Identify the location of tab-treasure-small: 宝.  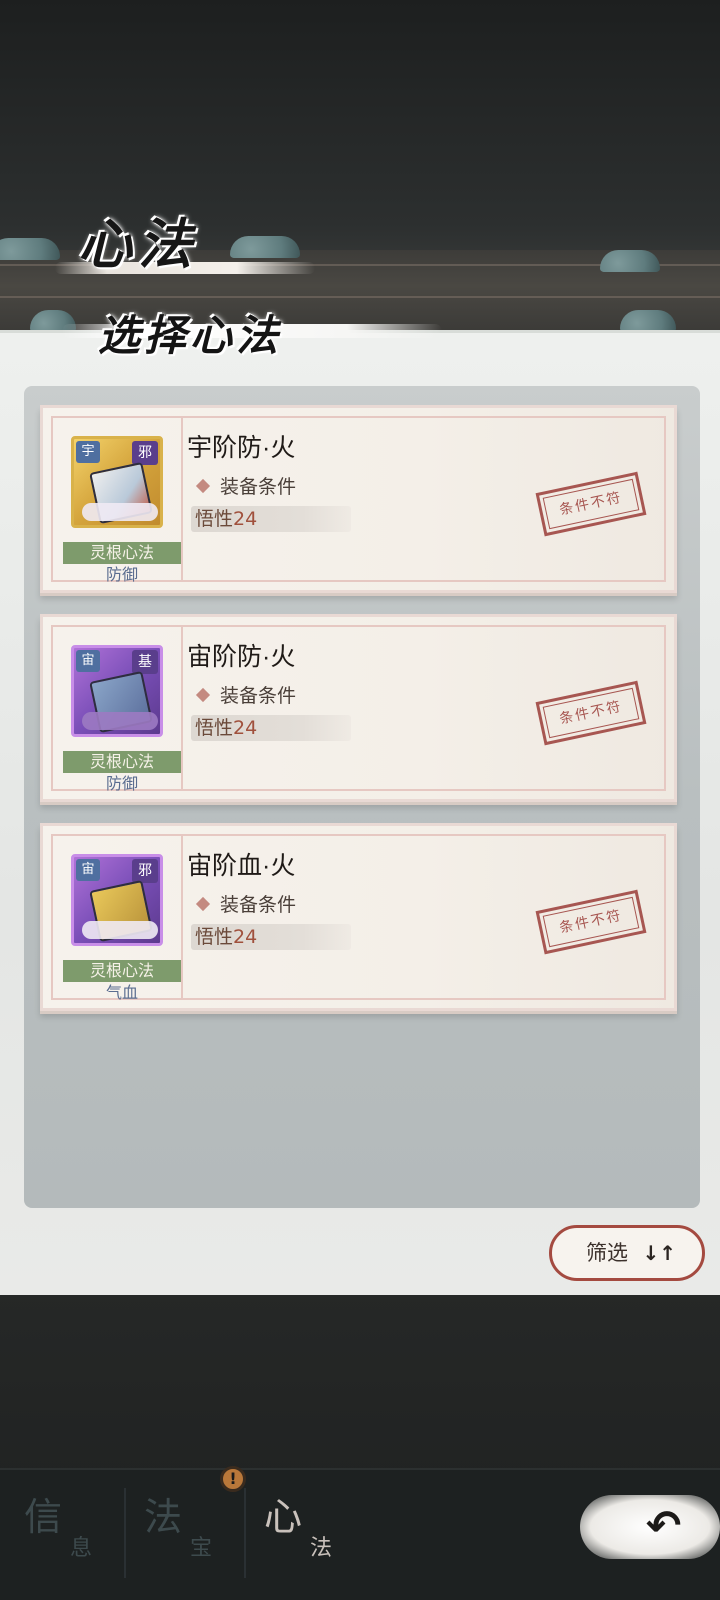
(201, 1548).